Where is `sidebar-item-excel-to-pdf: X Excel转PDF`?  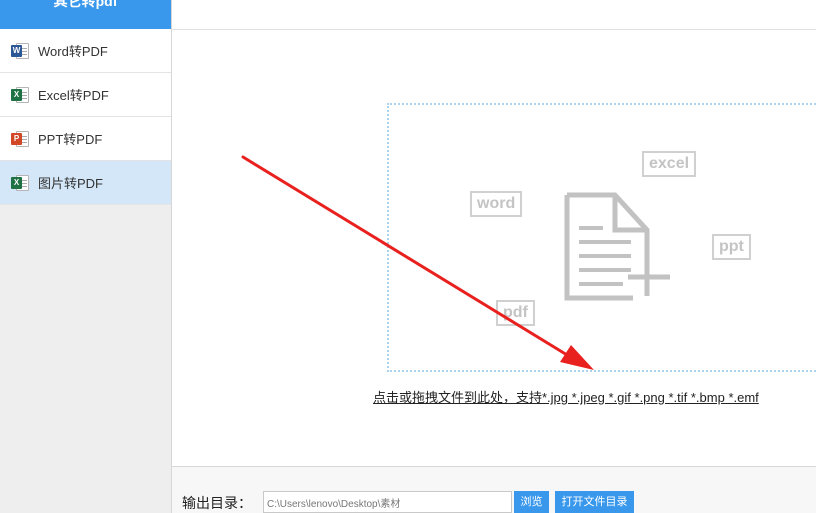
sidebar-item-excel-to-pdf: X Excel转PDF is located at coordinates (85, 95).